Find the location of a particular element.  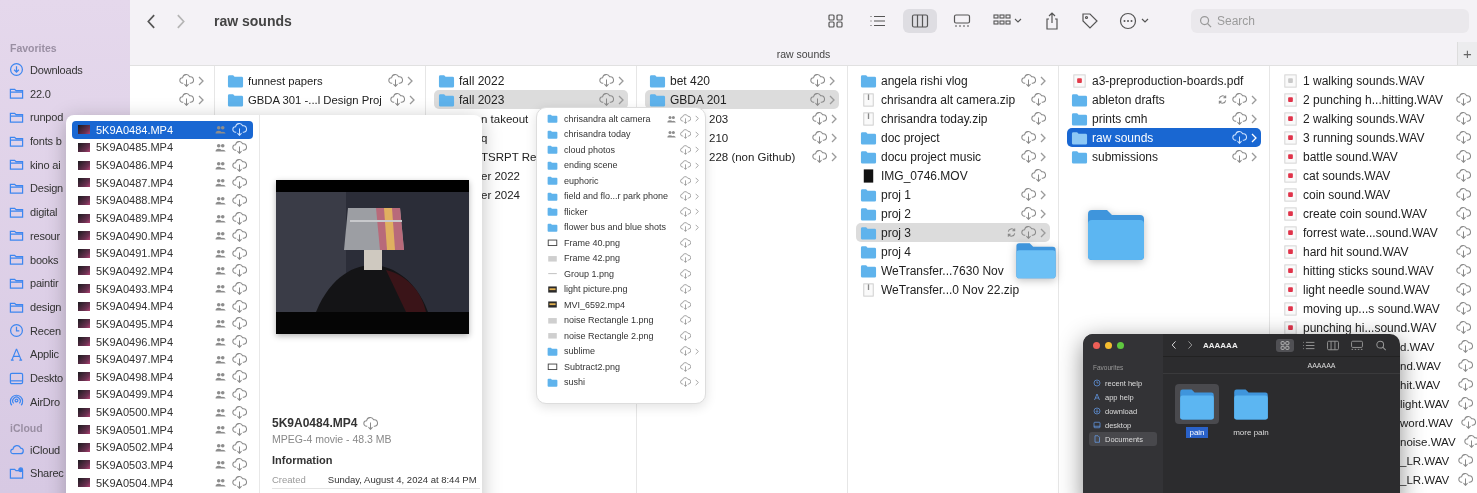

file-row: a3-preproduction-boards.pdf is located at coordinates (1159, 80).